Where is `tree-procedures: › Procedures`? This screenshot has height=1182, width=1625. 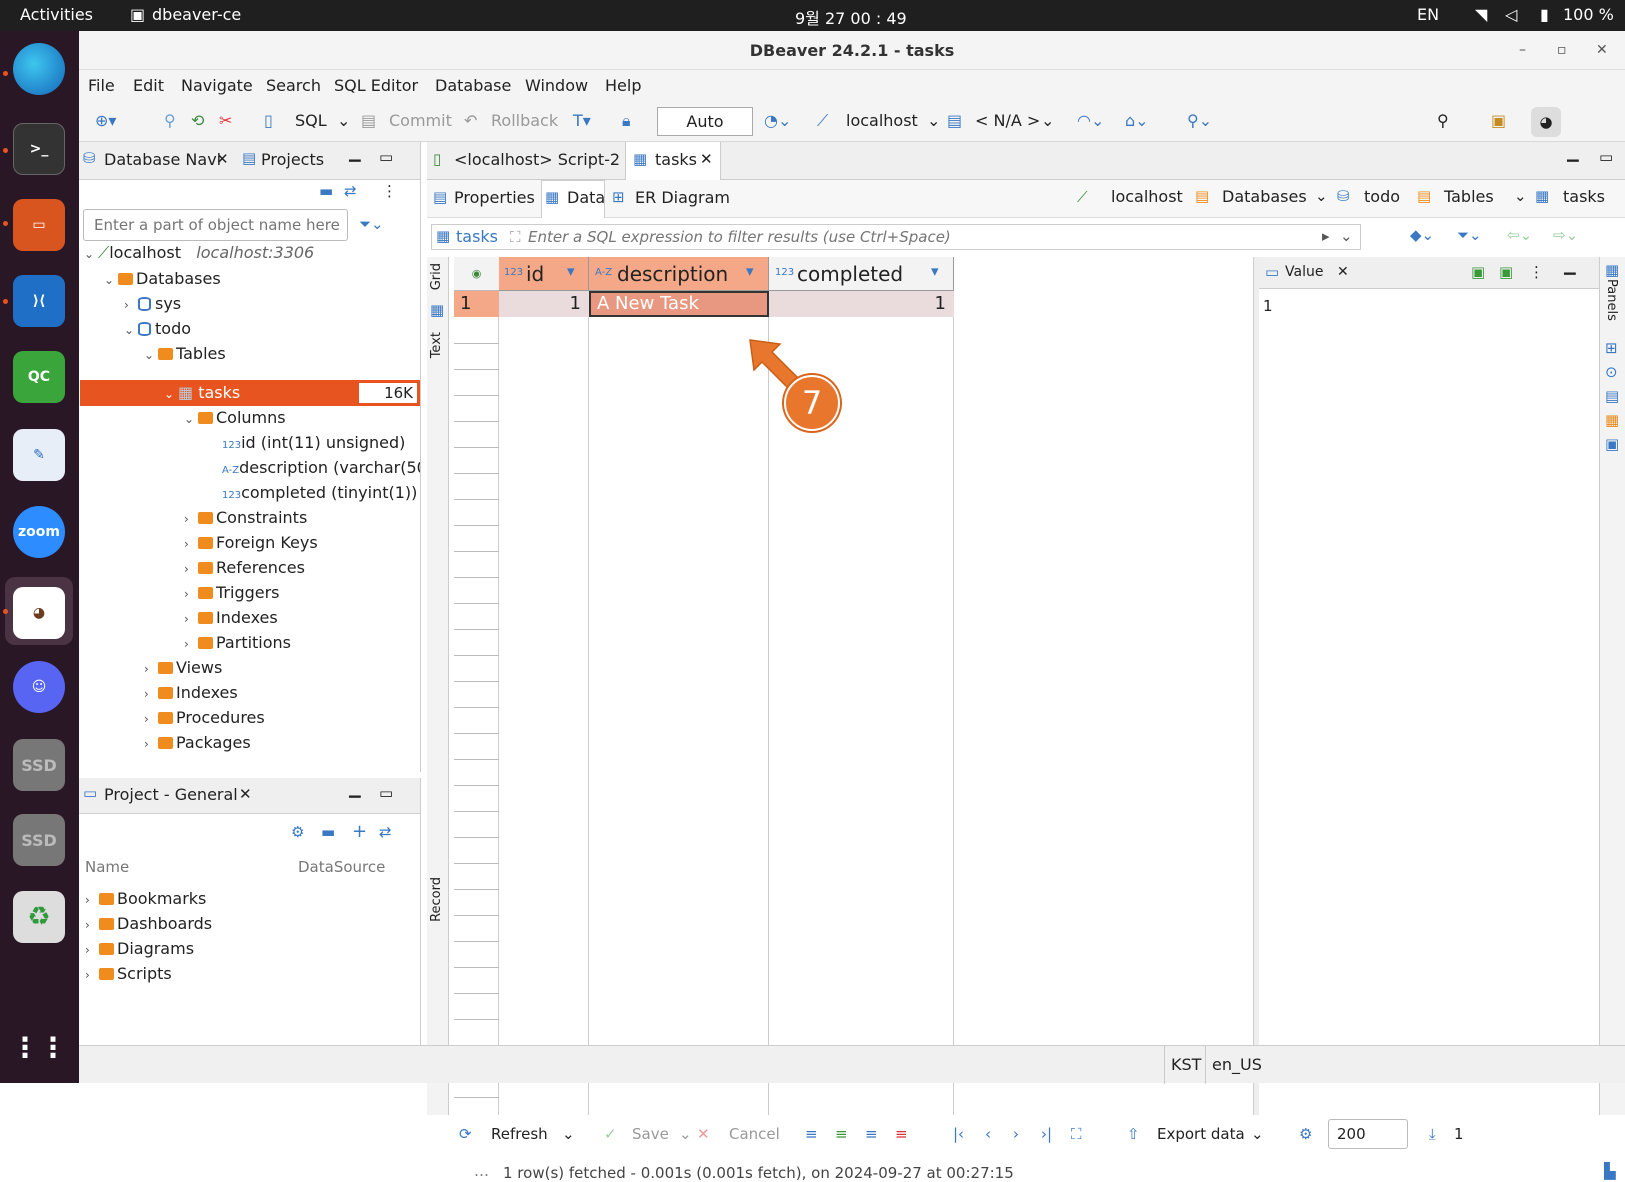
tree-procedures: › Procedures is located at coordinates (204, 718).